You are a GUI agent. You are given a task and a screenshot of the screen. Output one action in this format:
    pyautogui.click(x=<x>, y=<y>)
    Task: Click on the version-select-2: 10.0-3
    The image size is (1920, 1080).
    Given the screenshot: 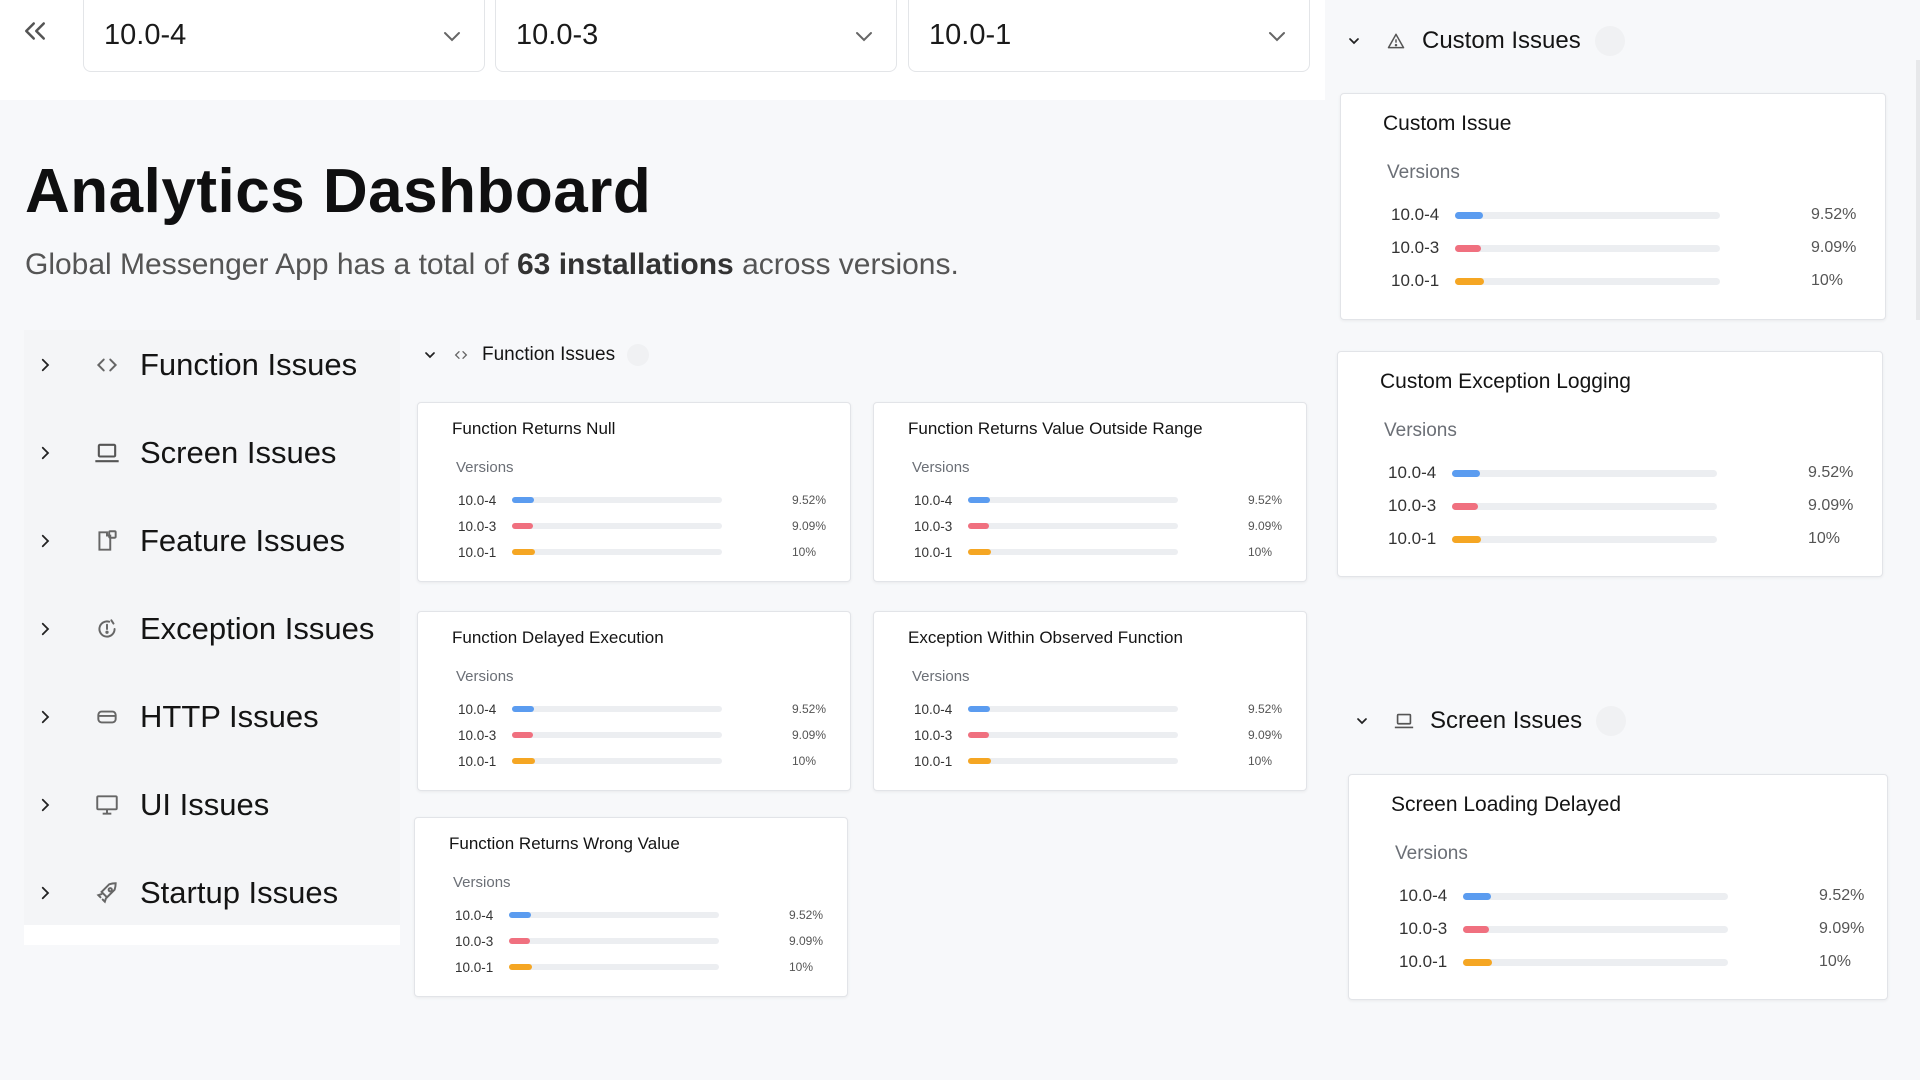 What is the action you would take?
    pyautogui.click(x=696, y=36)
    